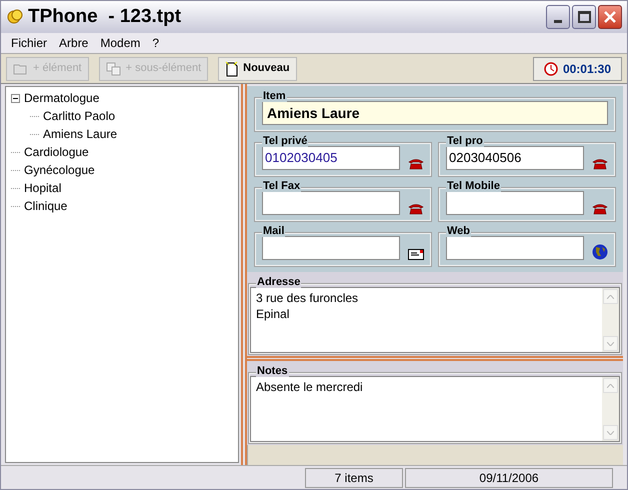 The height and width of the screenshot is (490, 628). Describe the element at coordinates (15, 17) in the screenshot. I see `coins-icon` at that location.